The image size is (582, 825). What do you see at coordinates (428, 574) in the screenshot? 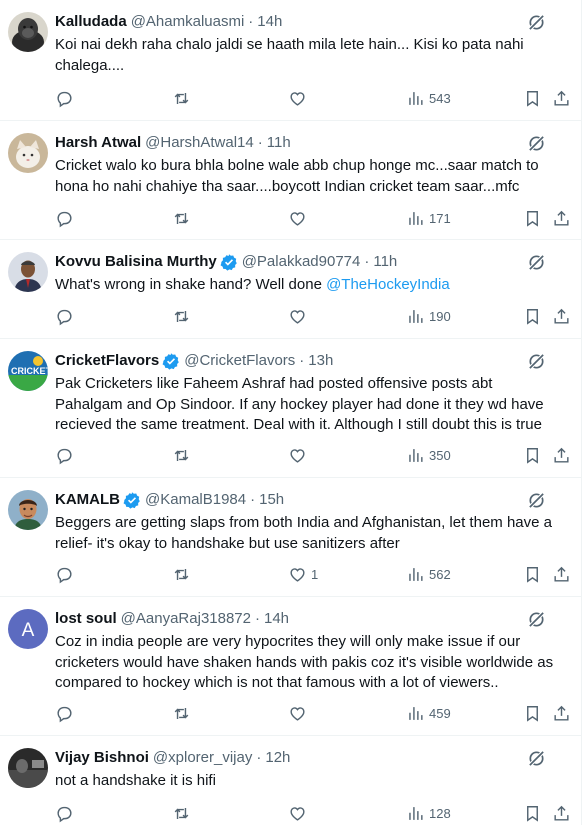
I see `views-button: 562` at bounding box center [428, 574].